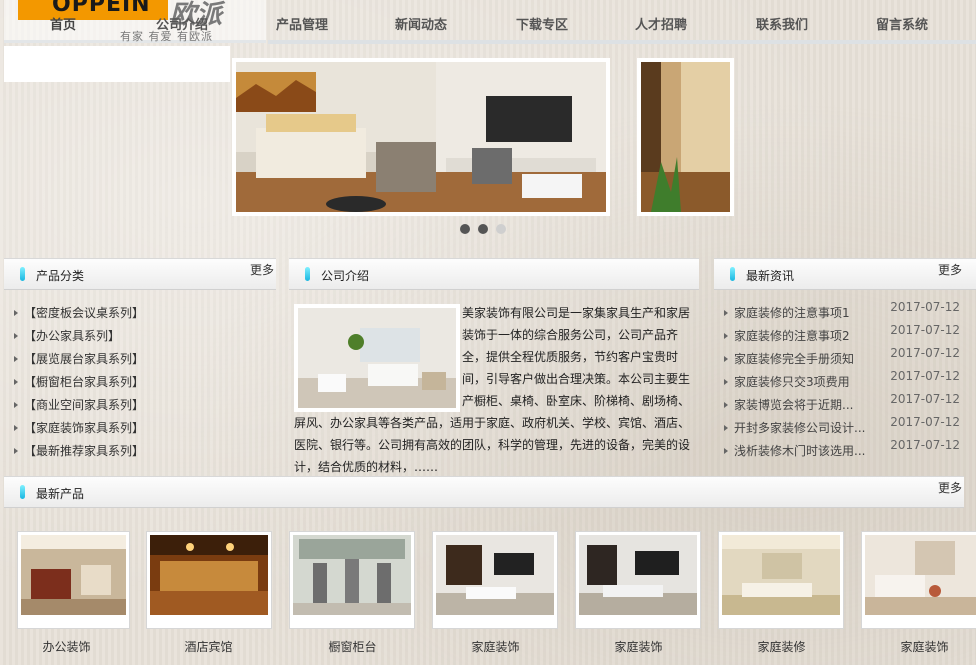 Image resolution: width=976 pixels, height=665 pixels. Describe the element at coordinates (794, 359) in the screenshot. I see `news-title: 家庭装修完全手册须知` at that location.